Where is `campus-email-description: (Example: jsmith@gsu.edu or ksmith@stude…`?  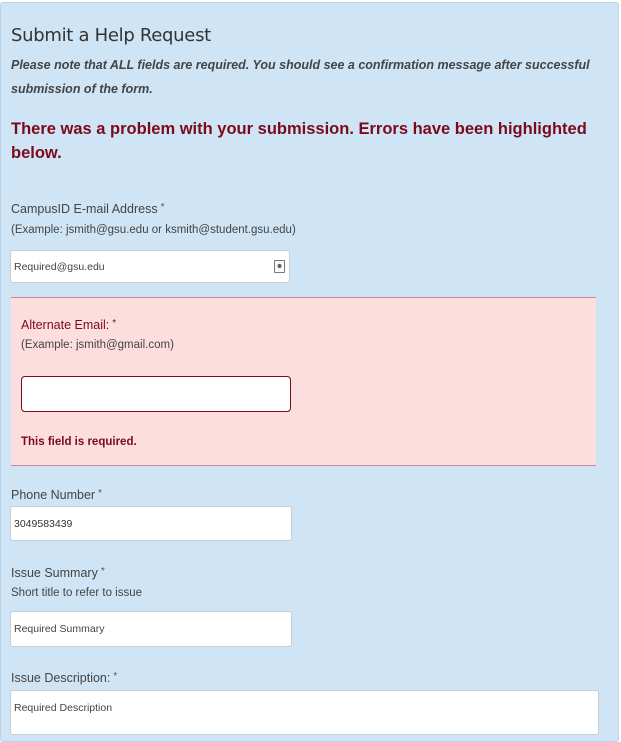 campus-email-description: (Example: jsmith@gsu.edu or ksmith@stude… is located at coordinates (153, 230).